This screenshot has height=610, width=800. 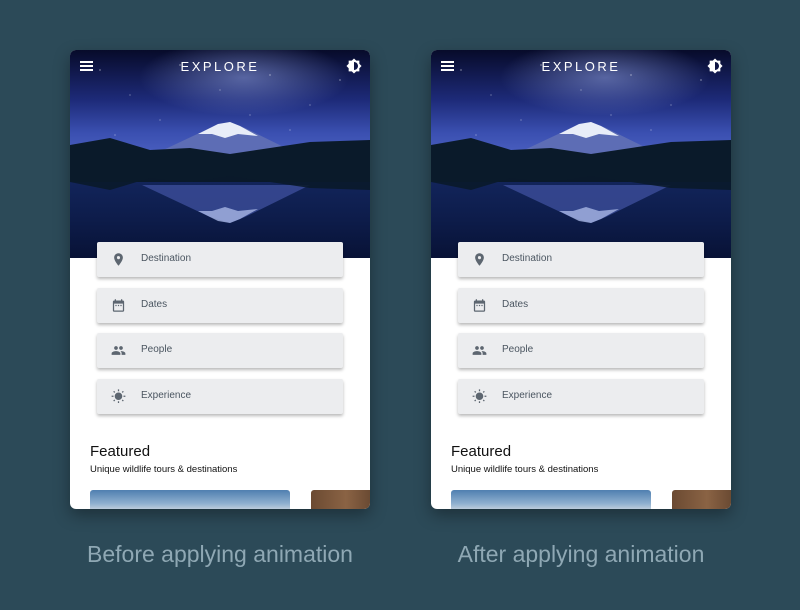 What do you see at coordinates (581, 554) in the screenshot?
I see `caption-after: After applying animation` at bounding box center [581, 554].